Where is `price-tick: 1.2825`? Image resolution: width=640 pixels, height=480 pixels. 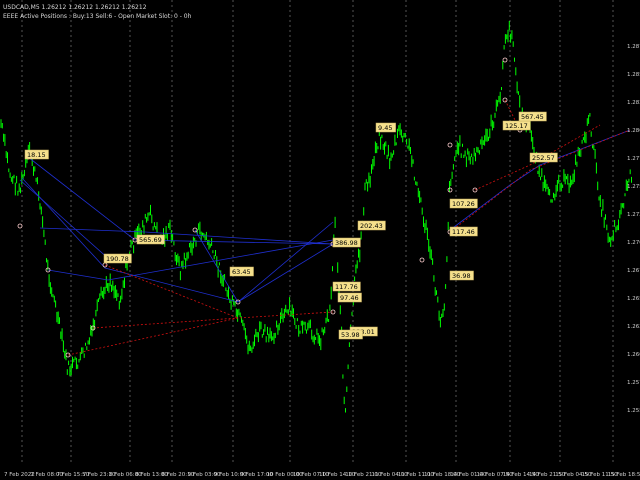
price-tick: 1.2825 is located at coordinates (633, 103).